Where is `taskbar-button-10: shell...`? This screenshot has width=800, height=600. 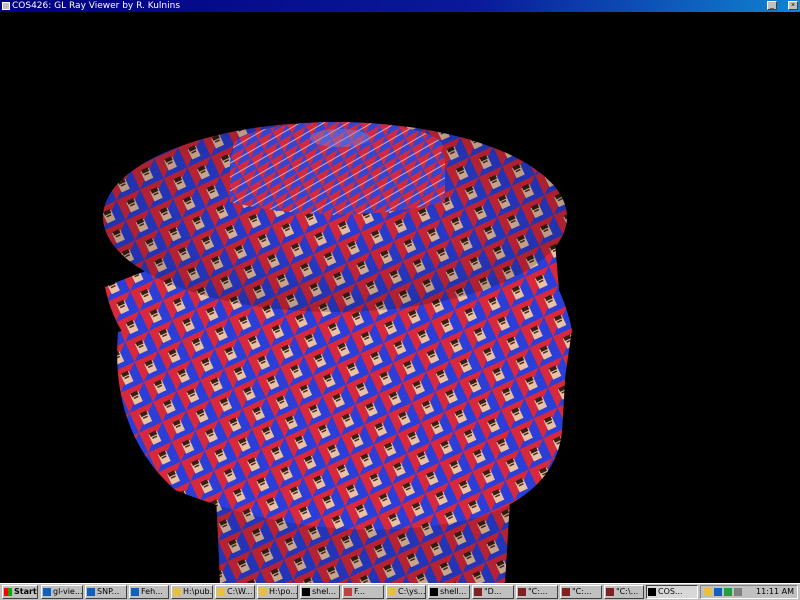 taskbar-button-10: shell... is located at coordinates (449, 592).